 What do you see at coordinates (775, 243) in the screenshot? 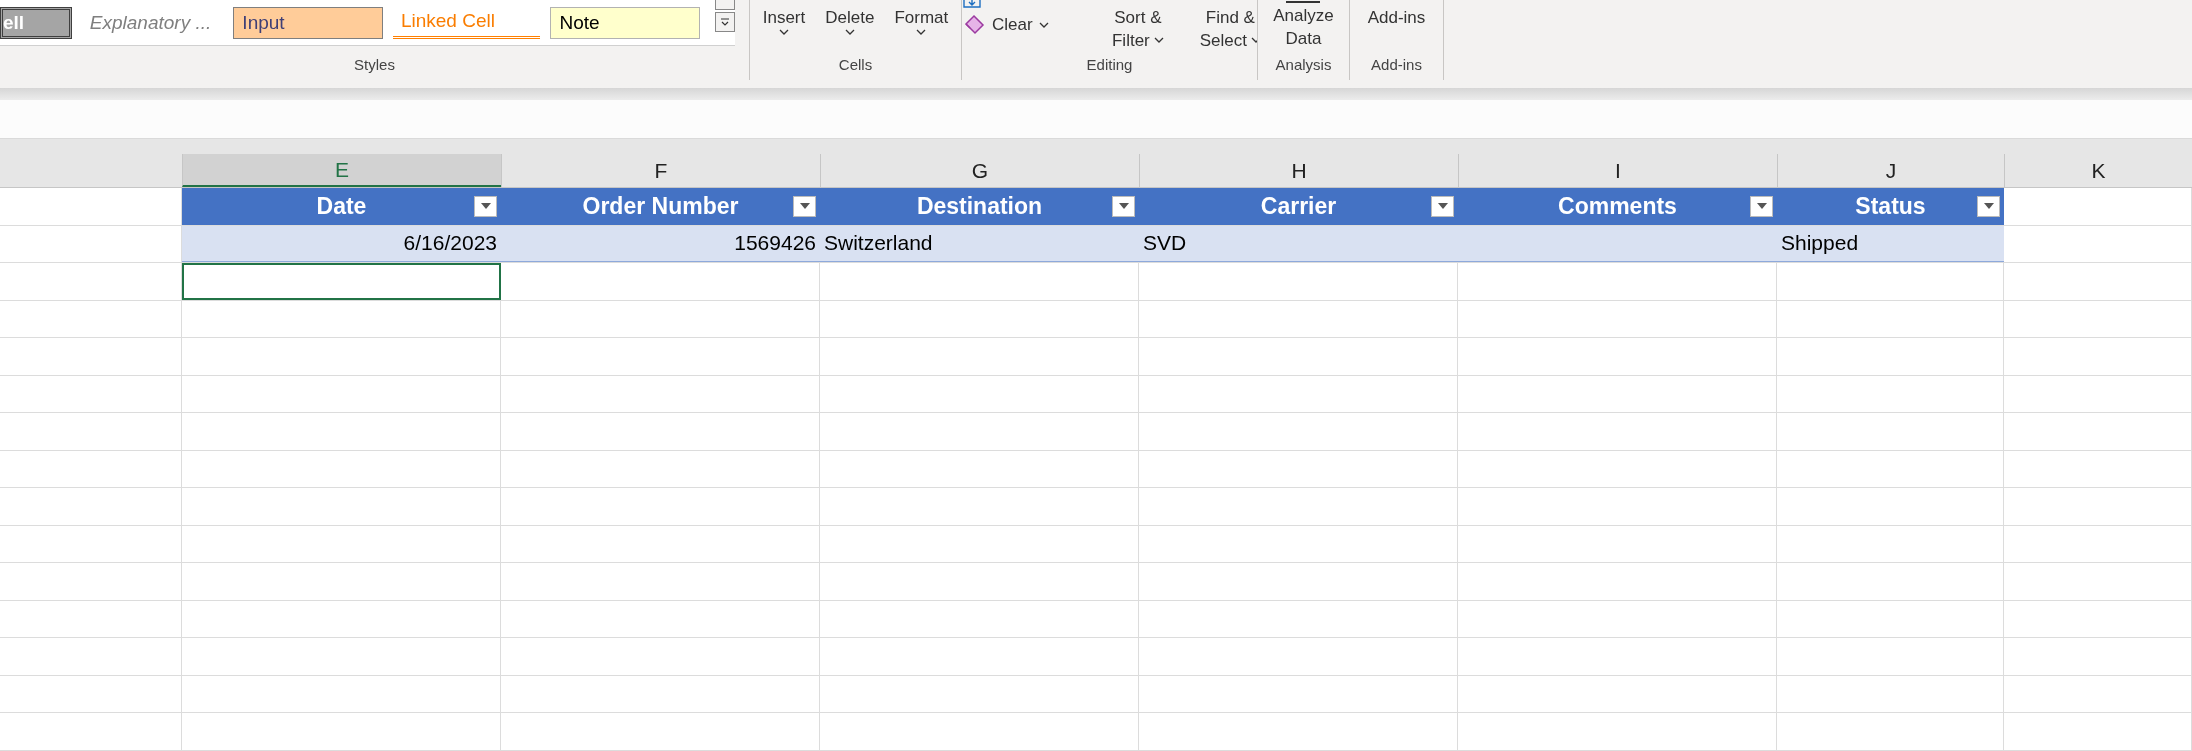
I see `table-cell: 1569426` at bounding box center [775, 243].